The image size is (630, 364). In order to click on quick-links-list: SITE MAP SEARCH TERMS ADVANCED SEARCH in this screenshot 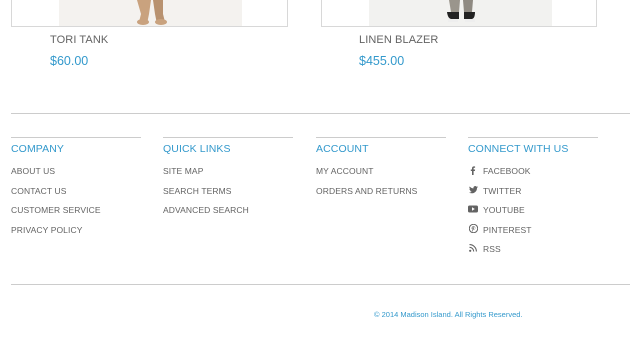, I will do `click(228, 195)`.